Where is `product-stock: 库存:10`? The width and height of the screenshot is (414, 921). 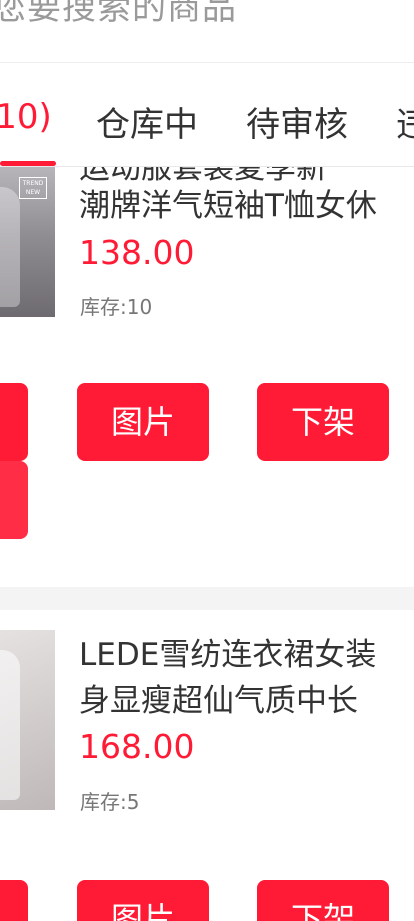 product-stock: 库存:10 is located at coordinates (116, 307).